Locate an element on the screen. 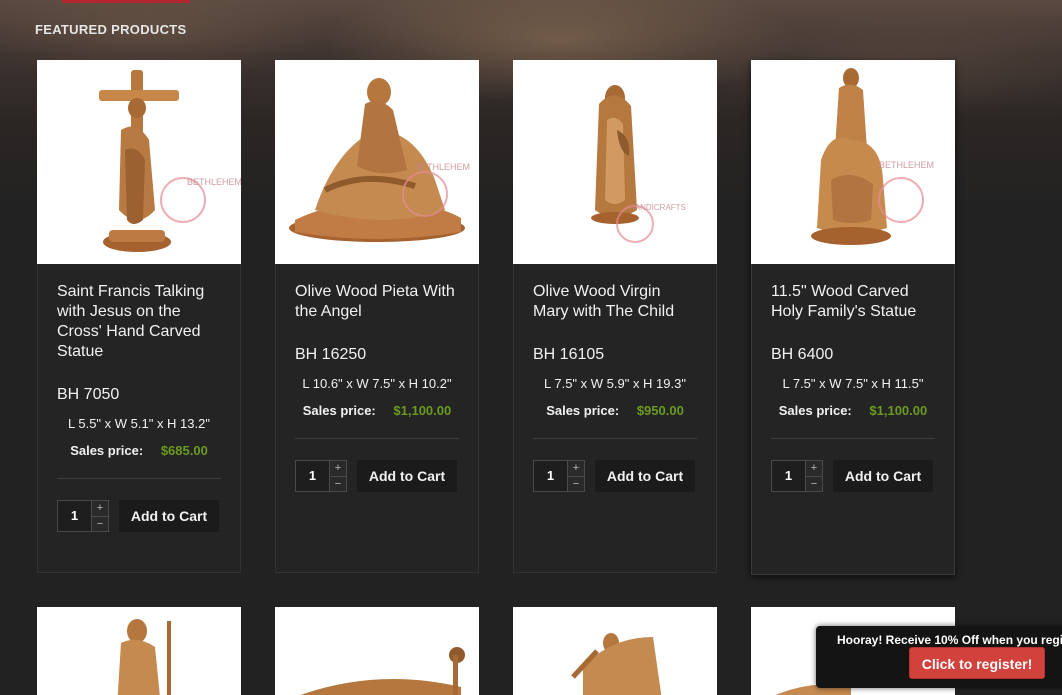 The width and height of the screenshot is (1062, 695). product-price: Sales price: $950.00 is located at coordinates (615, 410).